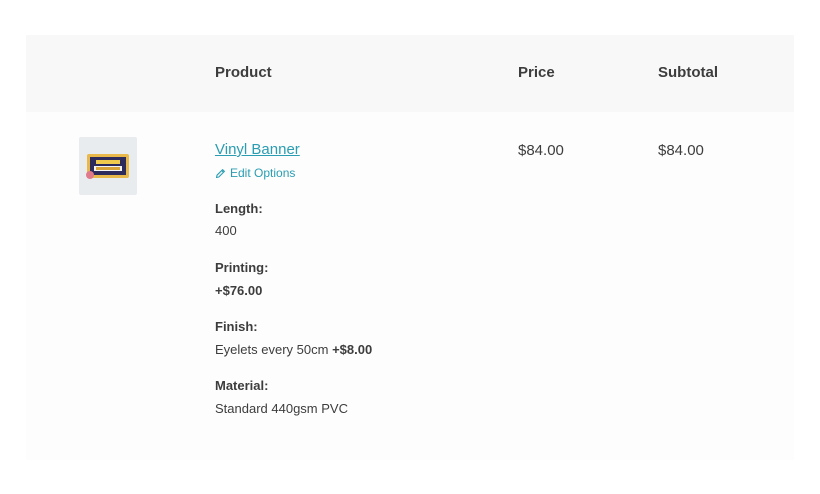 This screenshot has width=820, height=494. Describe the element at coordinates (688, 72) in the screenshot. I see `column-header-subtotal: Subtotal` at that location.